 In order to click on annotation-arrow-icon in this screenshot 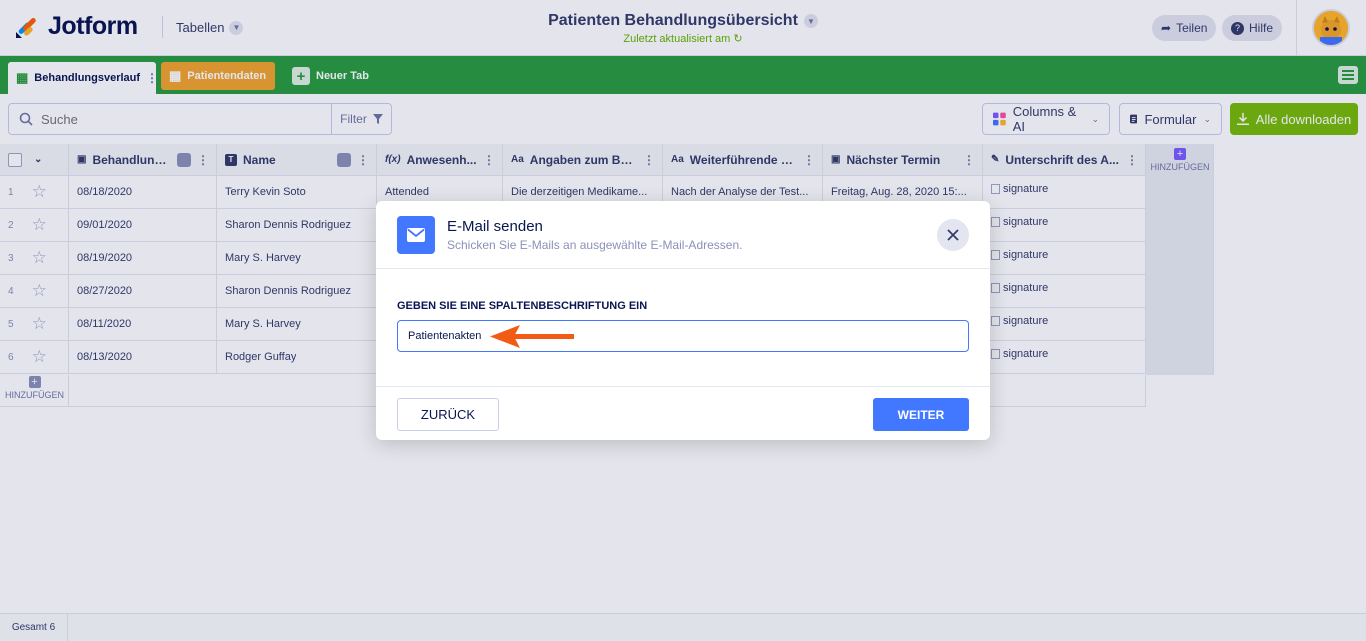, I will do `click(532, 336)`.